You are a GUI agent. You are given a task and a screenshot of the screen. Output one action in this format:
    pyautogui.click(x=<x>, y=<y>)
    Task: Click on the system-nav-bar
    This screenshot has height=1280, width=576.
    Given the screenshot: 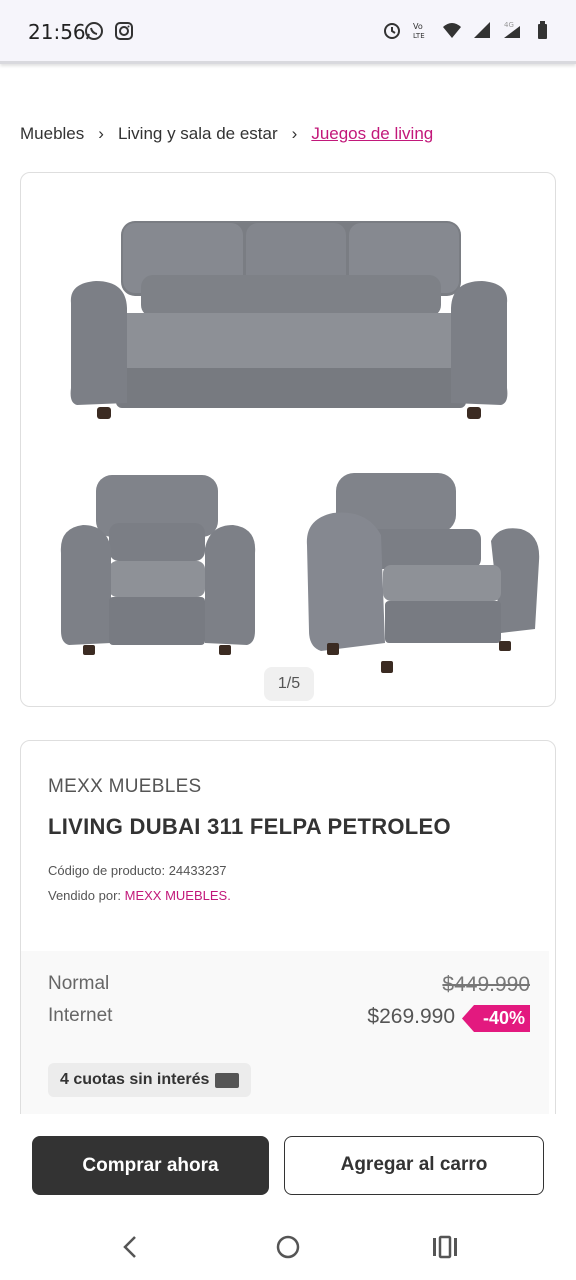 What is the action you would take?
    pyautogui.click(x=288, y=1246)
    